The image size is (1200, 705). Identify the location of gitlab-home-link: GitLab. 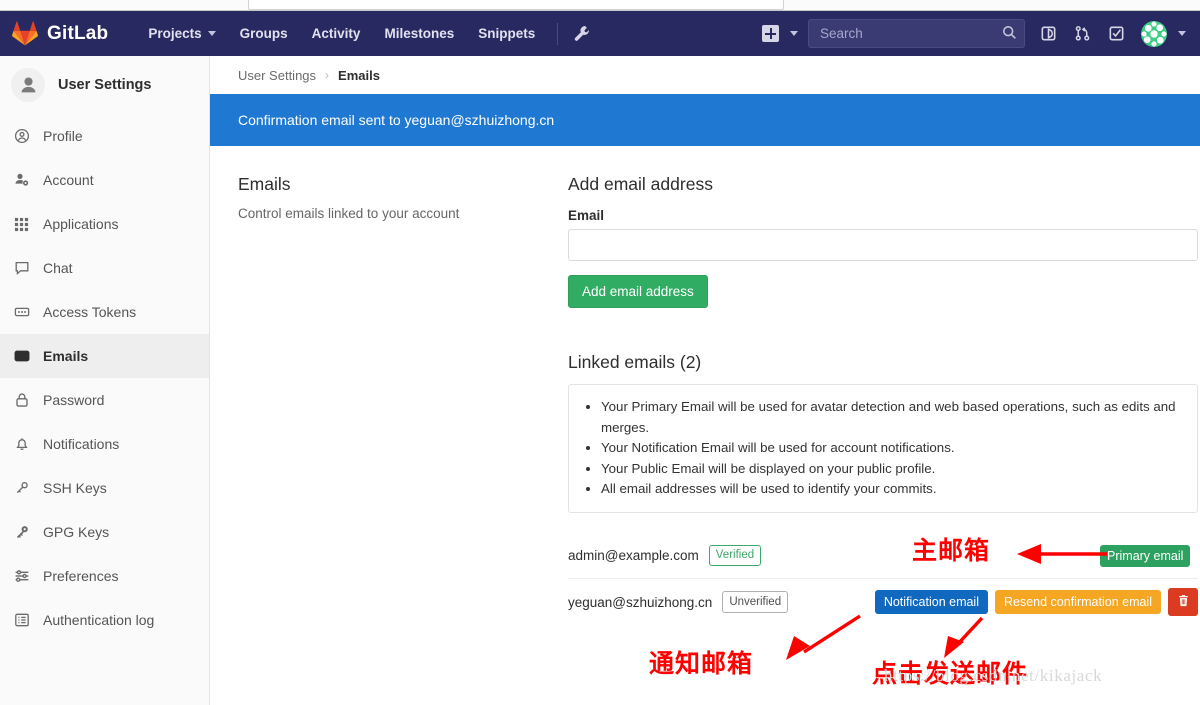
(54, 33).